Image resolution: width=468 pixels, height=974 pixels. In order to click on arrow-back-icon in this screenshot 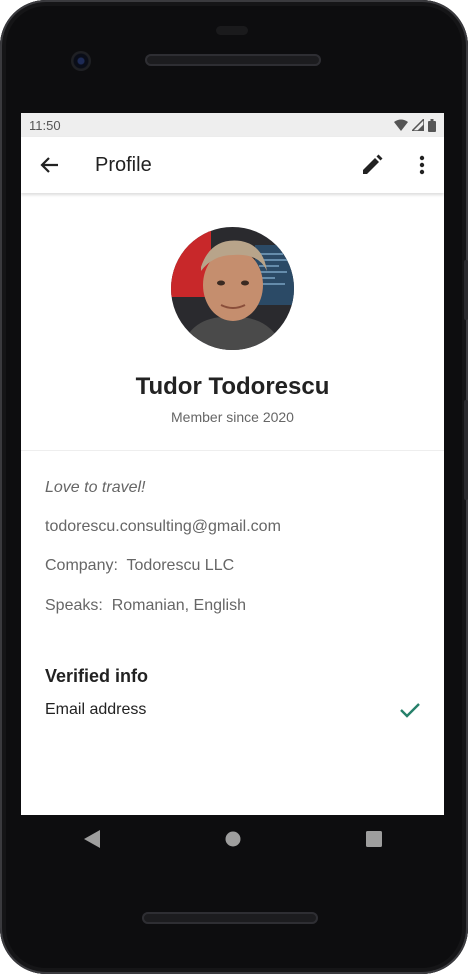, I will do `click(49, 165)`.